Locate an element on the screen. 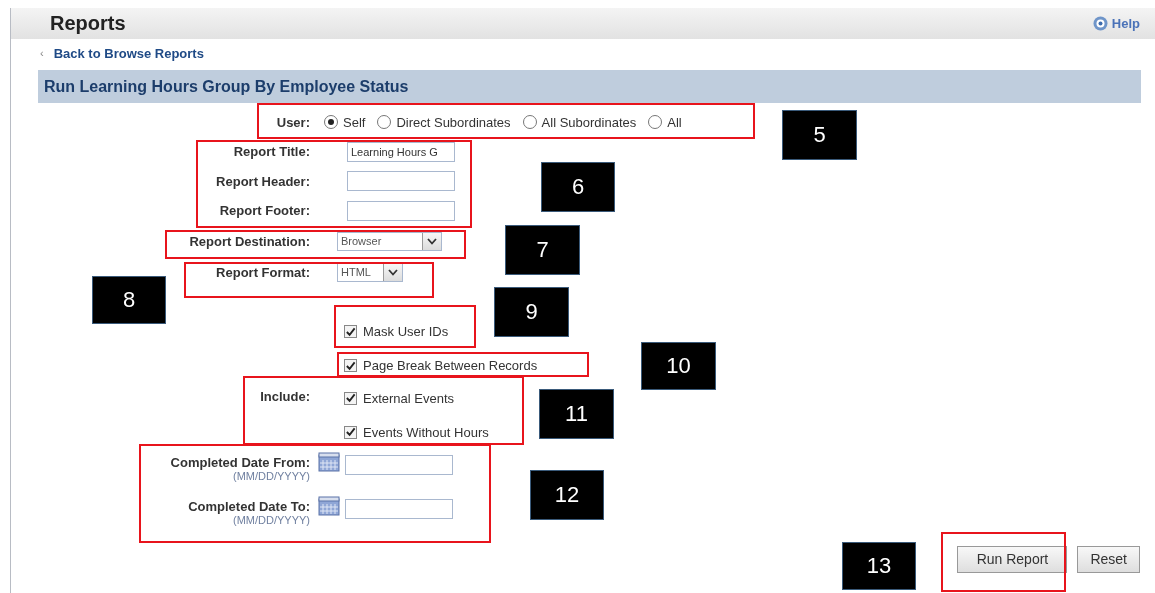 The image size is (1155, 593). page-title: Reports is located at coordinates (88, 23).